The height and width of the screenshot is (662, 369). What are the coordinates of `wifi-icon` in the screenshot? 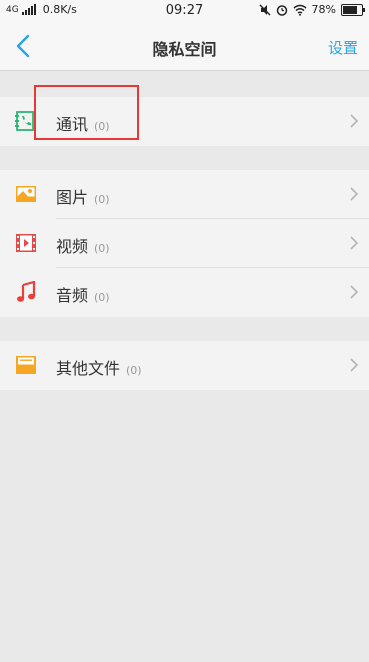 It's located at (300, 10).